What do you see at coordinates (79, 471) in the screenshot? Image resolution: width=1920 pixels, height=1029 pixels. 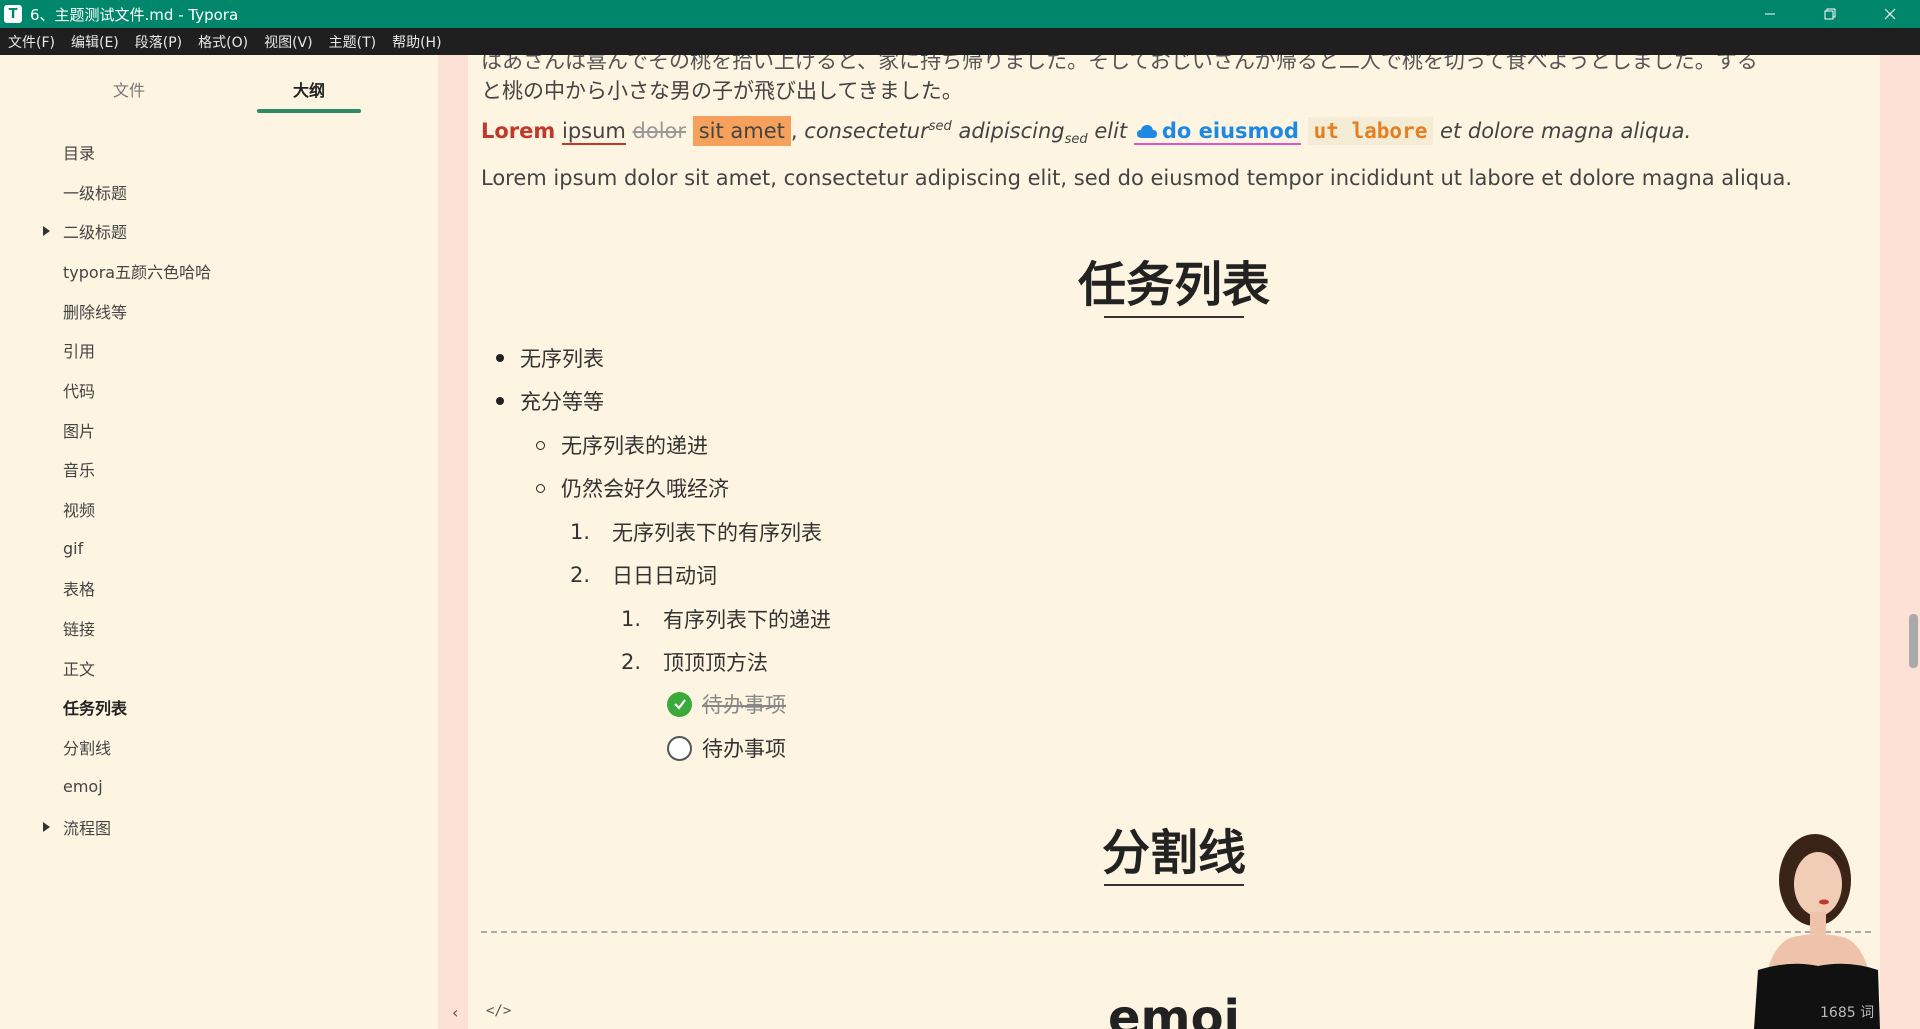 I see `outline-item-label: 音乐` at bounding box center [79, 471].